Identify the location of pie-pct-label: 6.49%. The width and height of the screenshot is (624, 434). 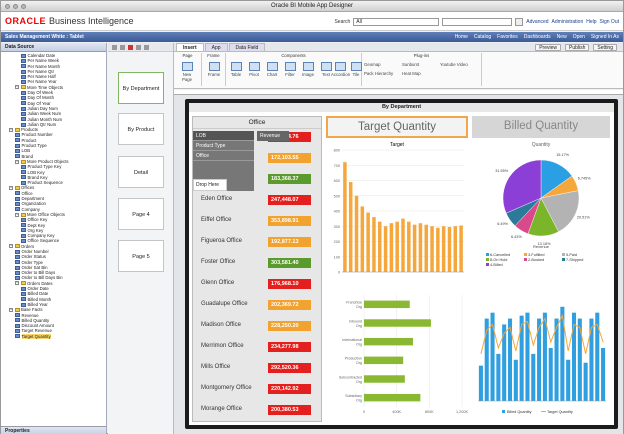
(502, 224).